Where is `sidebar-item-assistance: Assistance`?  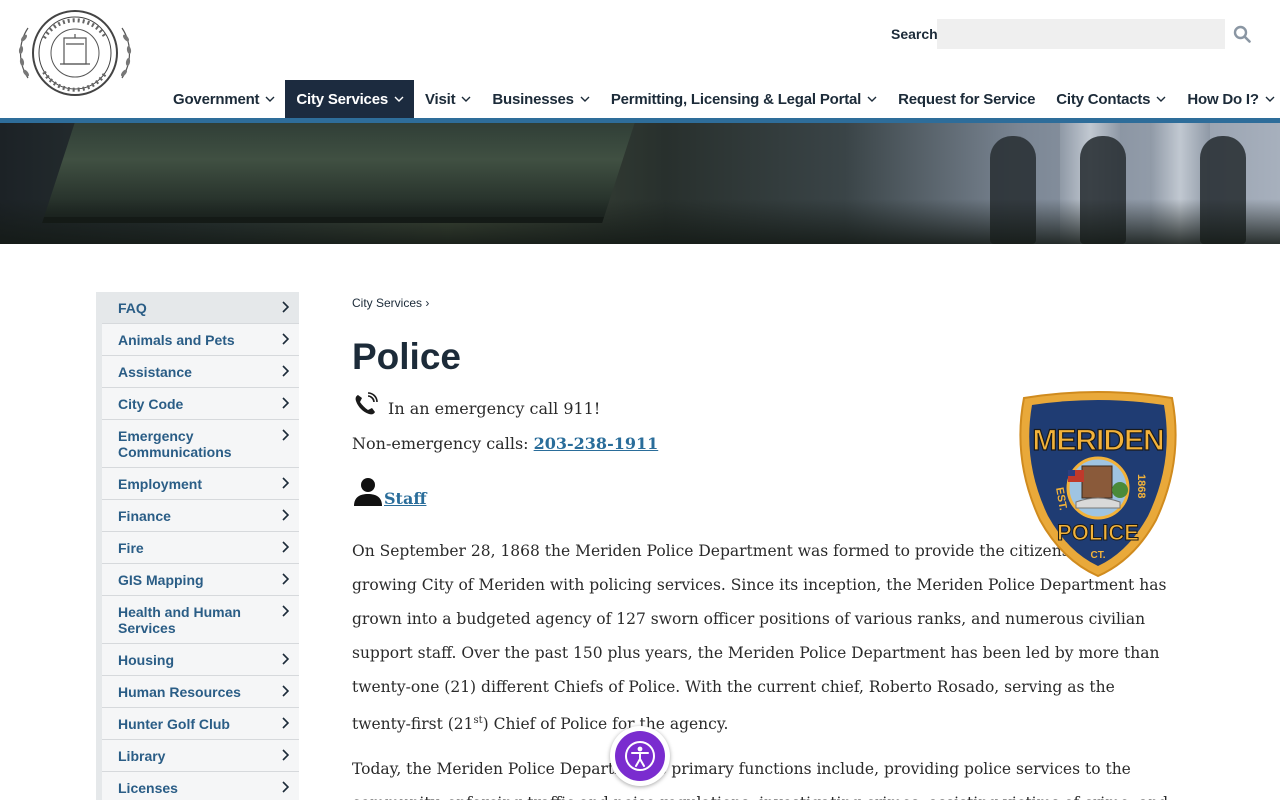 sidebar-item-assistance: Assistance is located at coordinates (200, 372).